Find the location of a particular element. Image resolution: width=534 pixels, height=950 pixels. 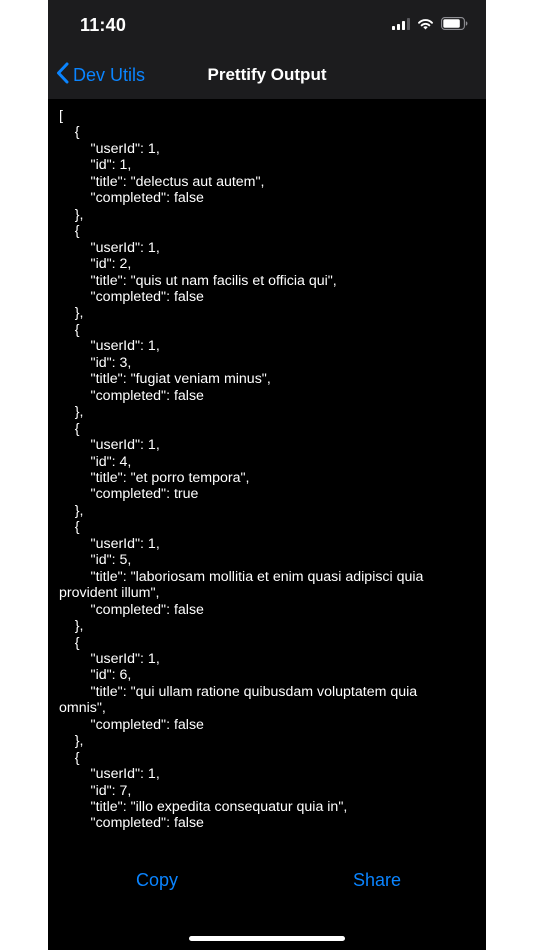

share-button: Share is located at coordinates (377, 880).